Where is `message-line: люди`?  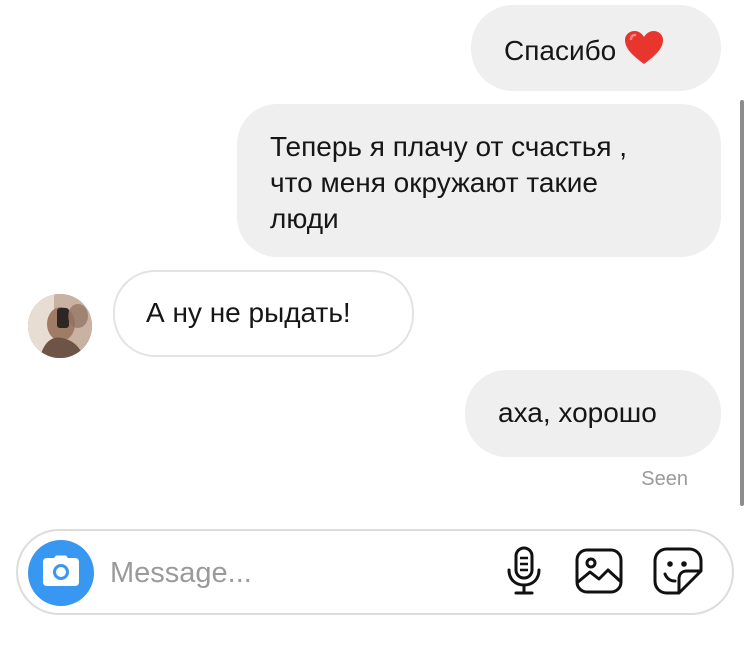
message-line: люди is located at coordinates (304, 218).